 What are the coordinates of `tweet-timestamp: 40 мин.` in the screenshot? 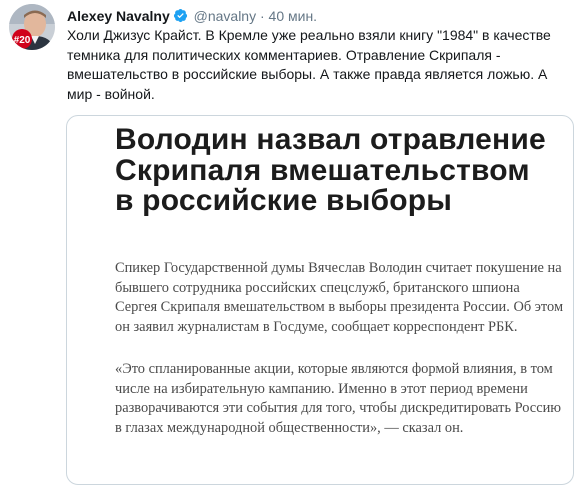 It's located at (293, 16).